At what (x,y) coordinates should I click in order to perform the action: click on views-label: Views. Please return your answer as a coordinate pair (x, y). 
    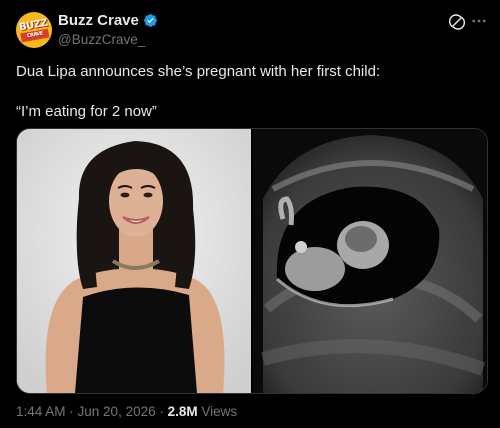
    Looking at the image, I should click on (217, 411).